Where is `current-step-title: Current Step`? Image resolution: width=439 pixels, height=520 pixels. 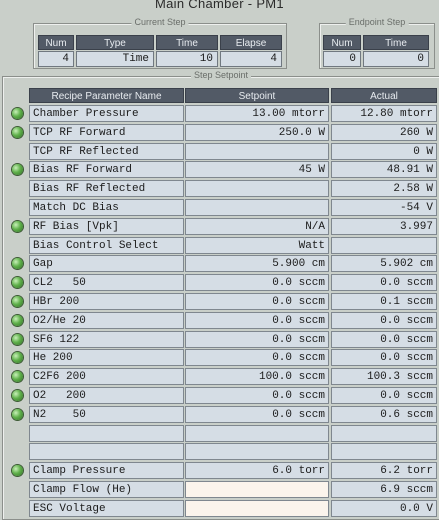
current-step-title: Current Step is located at coordinates (160, 22).